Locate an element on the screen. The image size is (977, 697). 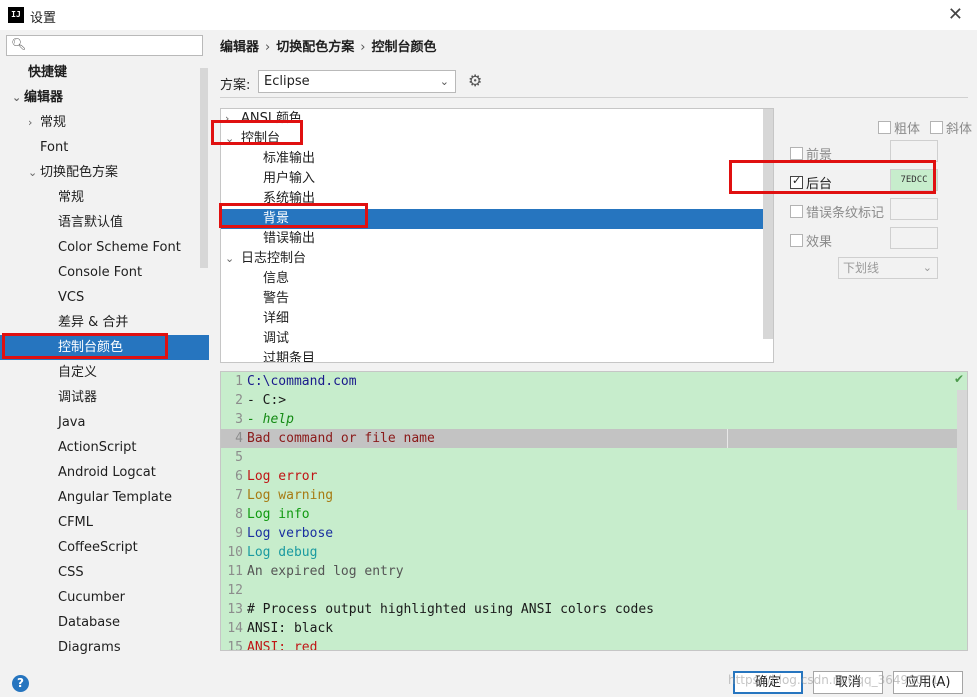
sidebar-item: ActionScript is located at coordinates (104, 447).